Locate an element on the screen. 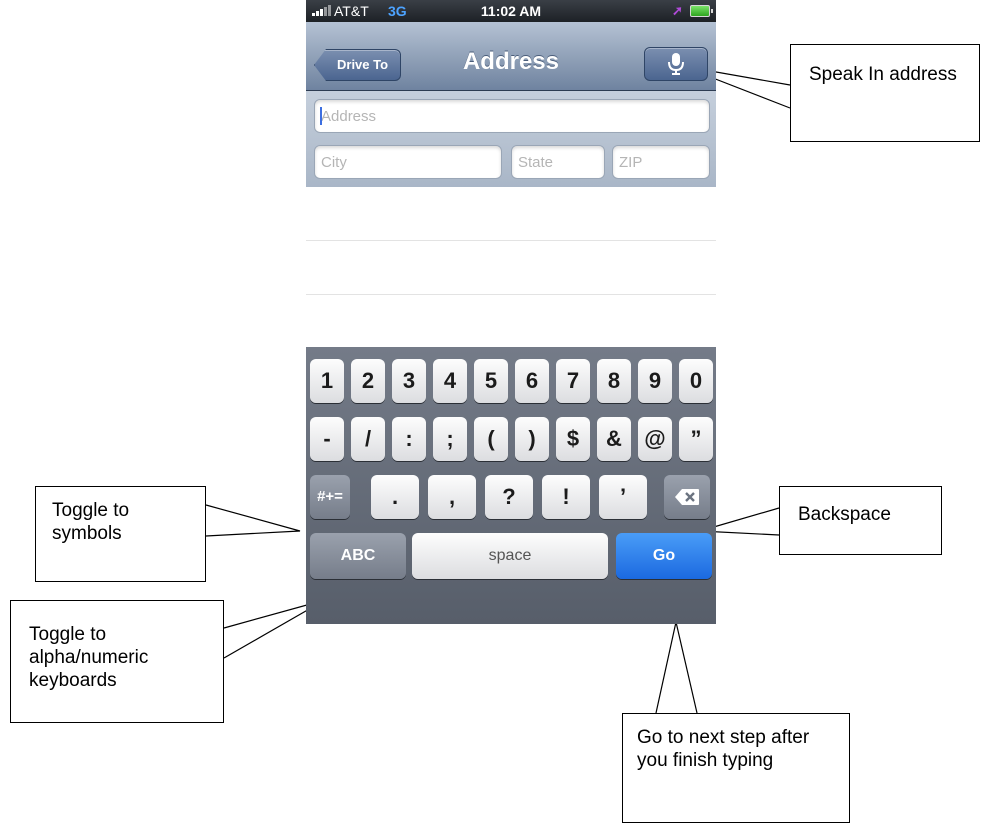 The width and height of the screenshot is (983, 823). callout-backspace: Backspace is located at coordinates (860, 520).